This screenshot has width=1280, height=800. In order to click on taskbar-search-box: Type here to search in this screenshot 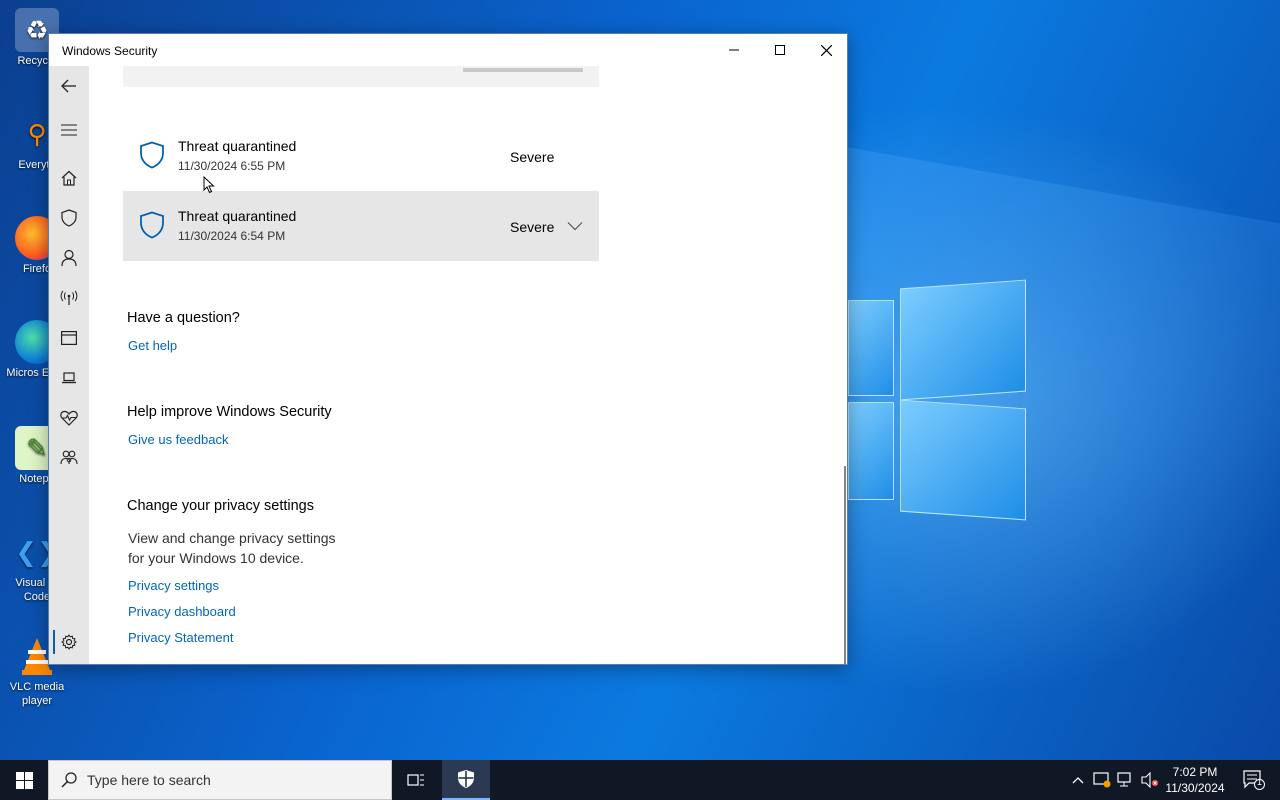, I will do `click(220, 780)`.